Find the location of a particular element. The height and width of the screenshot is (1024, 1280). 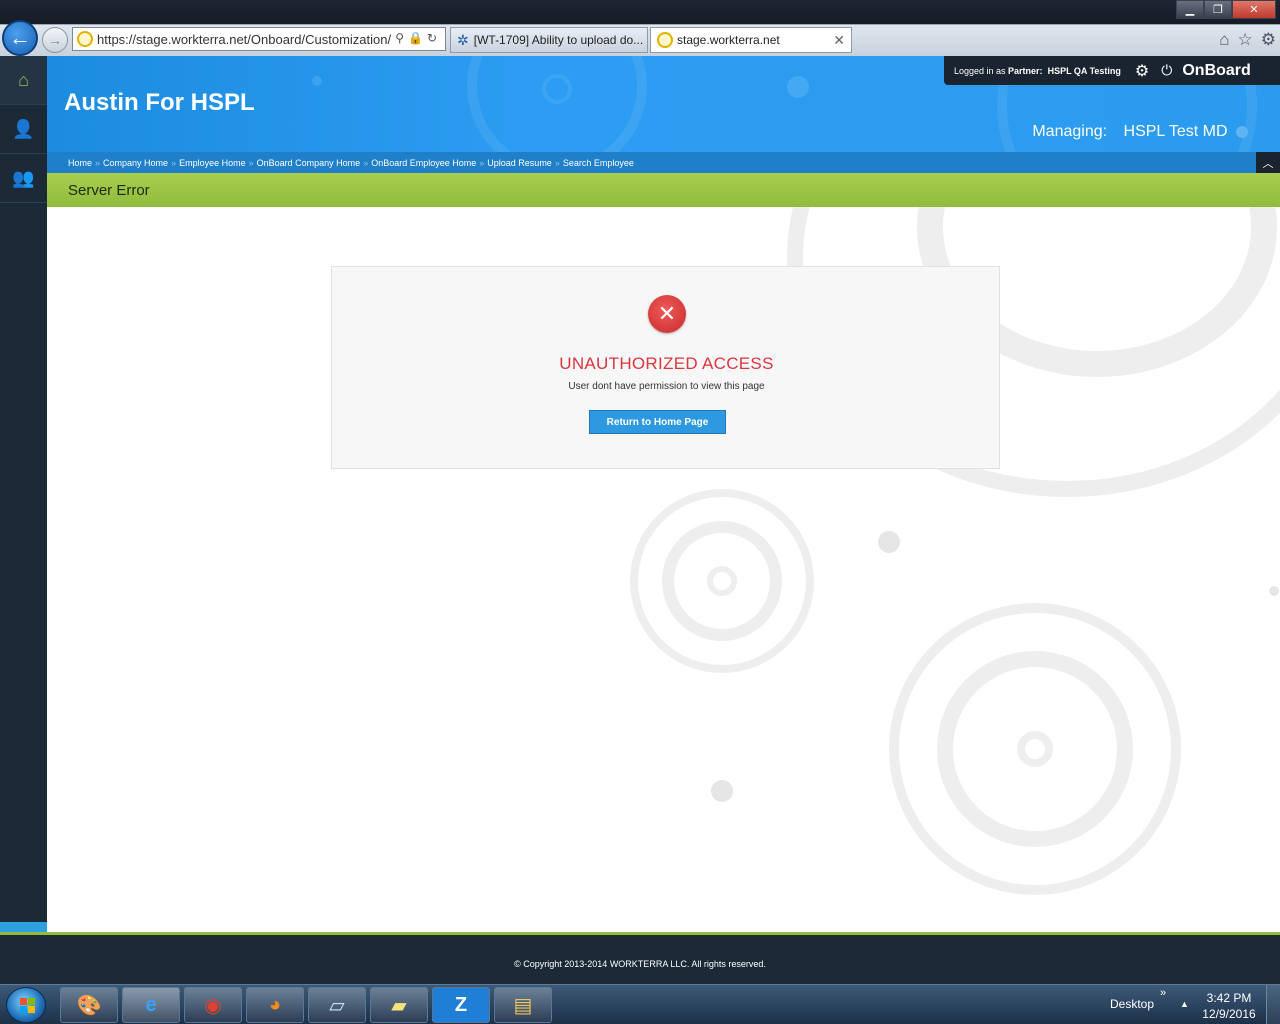

nav-users: 👥 is located at coordinates (23, 178).